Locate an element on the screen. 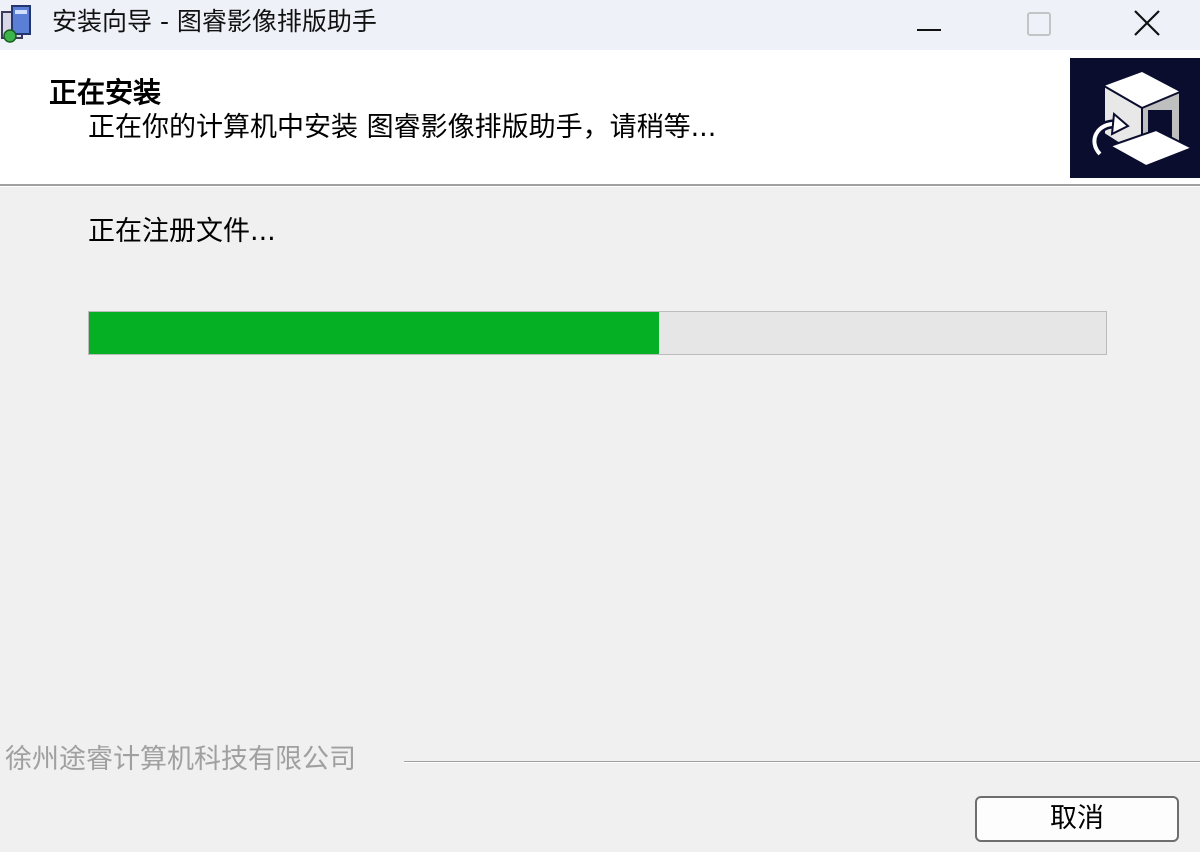 Image resolution: width=1200 pixels, height=852 pixels. install-progress-bar is located at coordinates (597, 333).